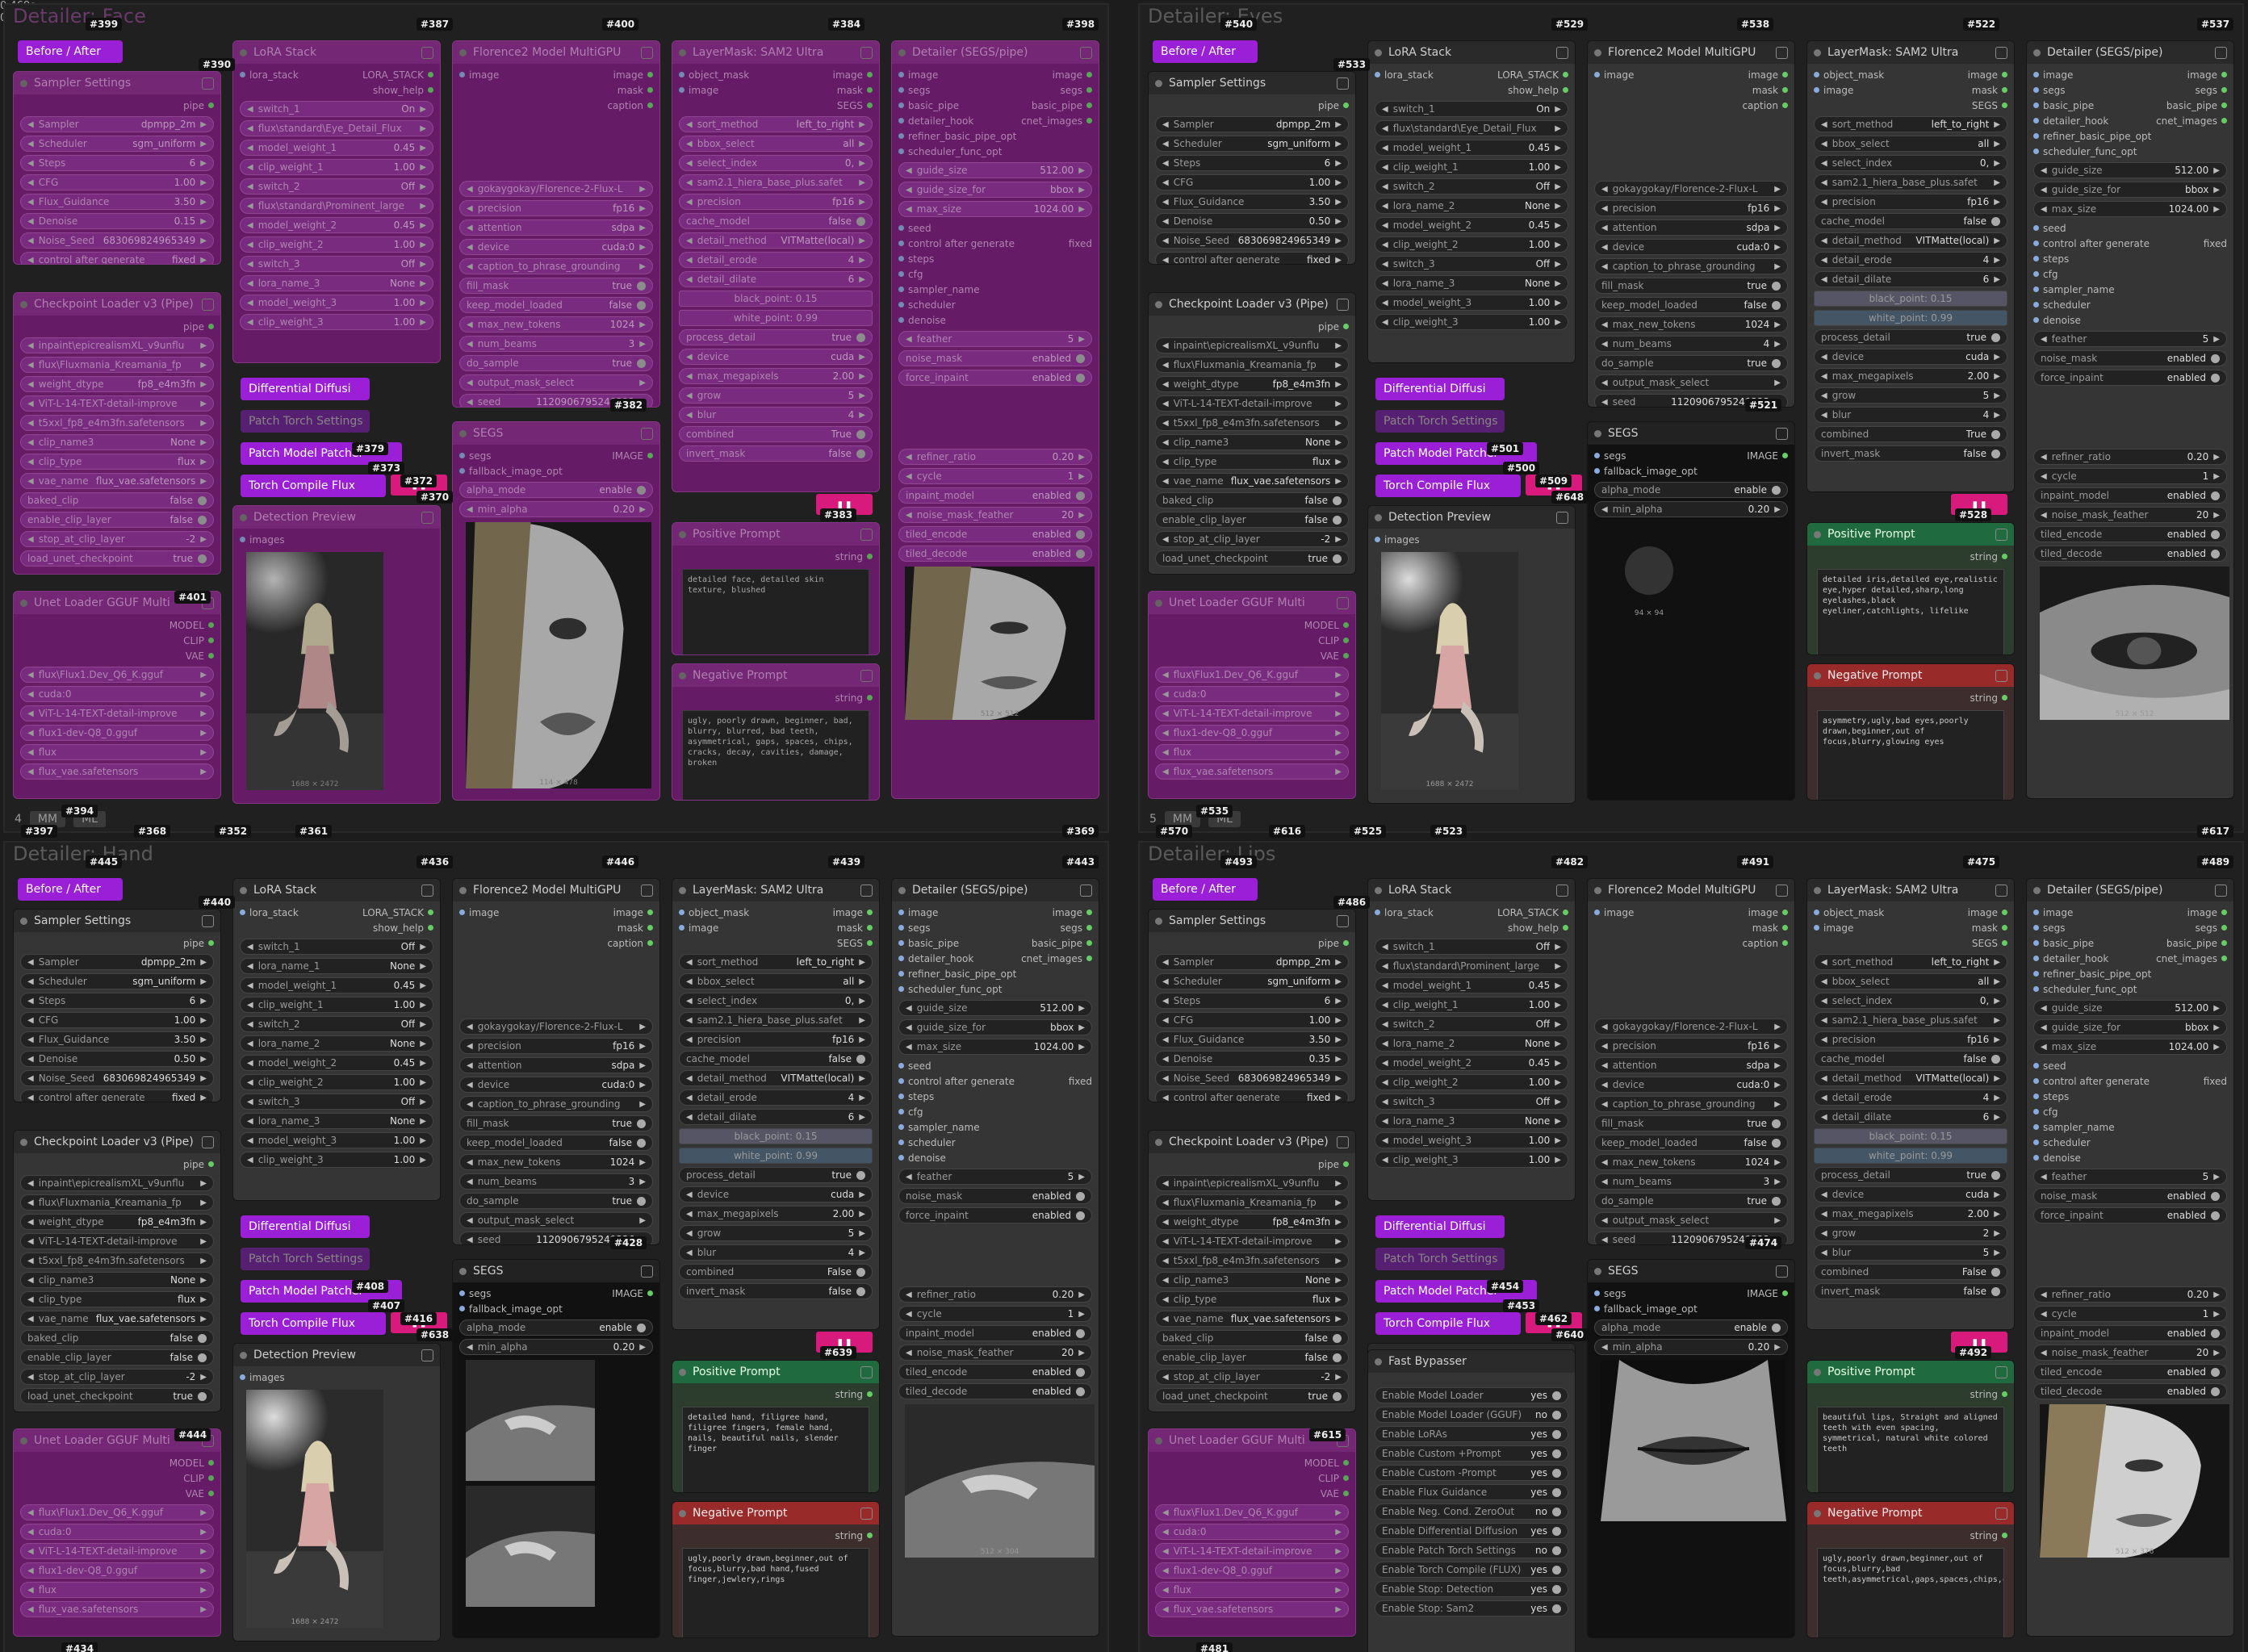  What do you see at coordinates (776, 1272) in the screenshot?
I see `sam-widget: combined False` at bounding box center [776, 1272].